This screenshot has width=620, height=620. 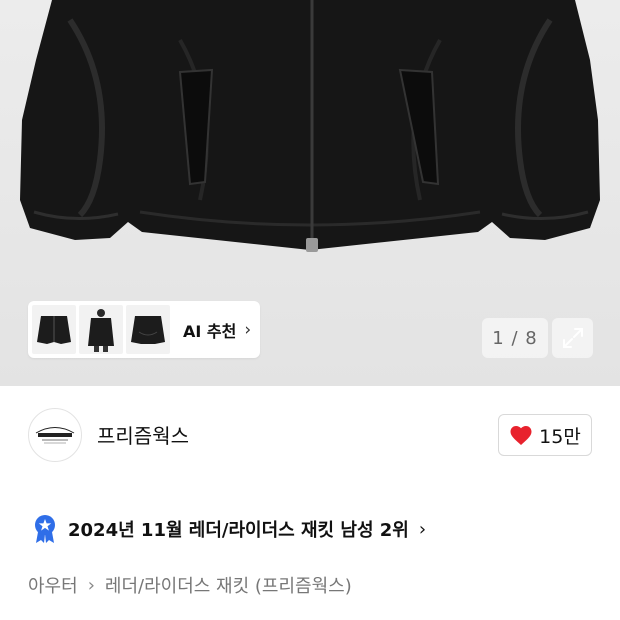 I want to click on thumbnail-strip: AI 추천 ›, so click(x=144, y=329).